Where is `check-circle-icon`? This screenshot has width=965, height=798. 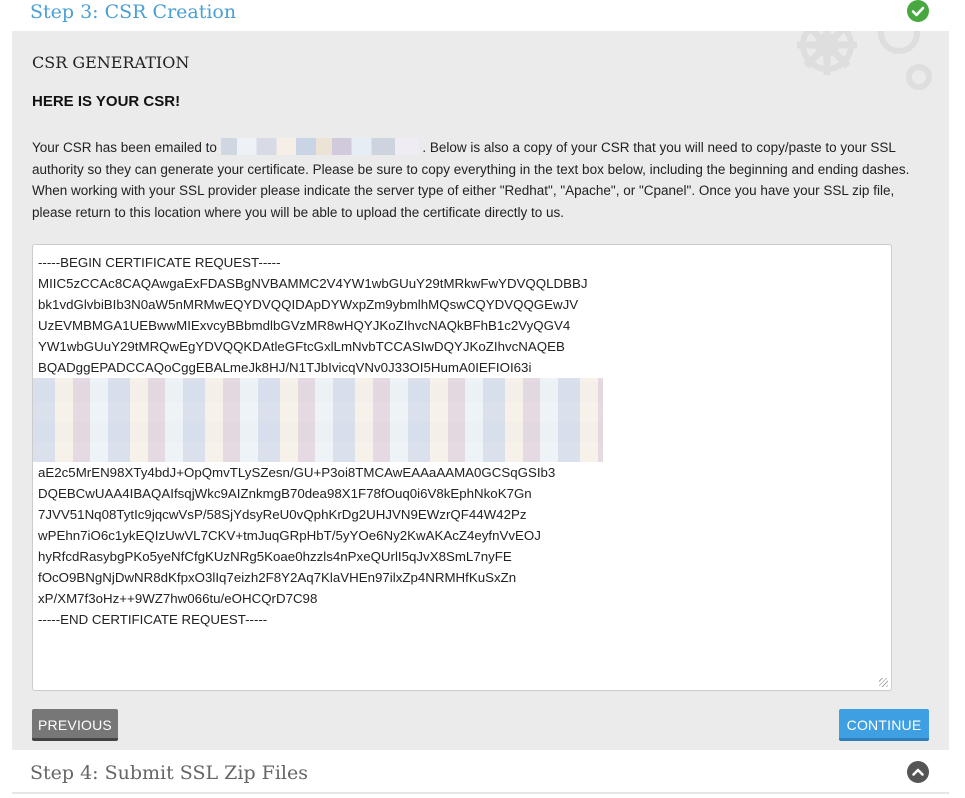
check-circle-icon is located at coordinates (918, 11).